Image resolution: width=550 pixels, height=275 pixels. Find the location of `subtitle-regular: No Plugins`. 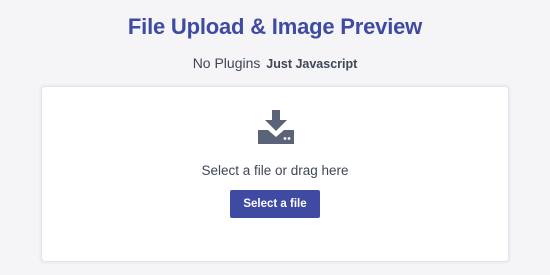

subtitle-regular: No Plugins is located at coordinates (226, 63).